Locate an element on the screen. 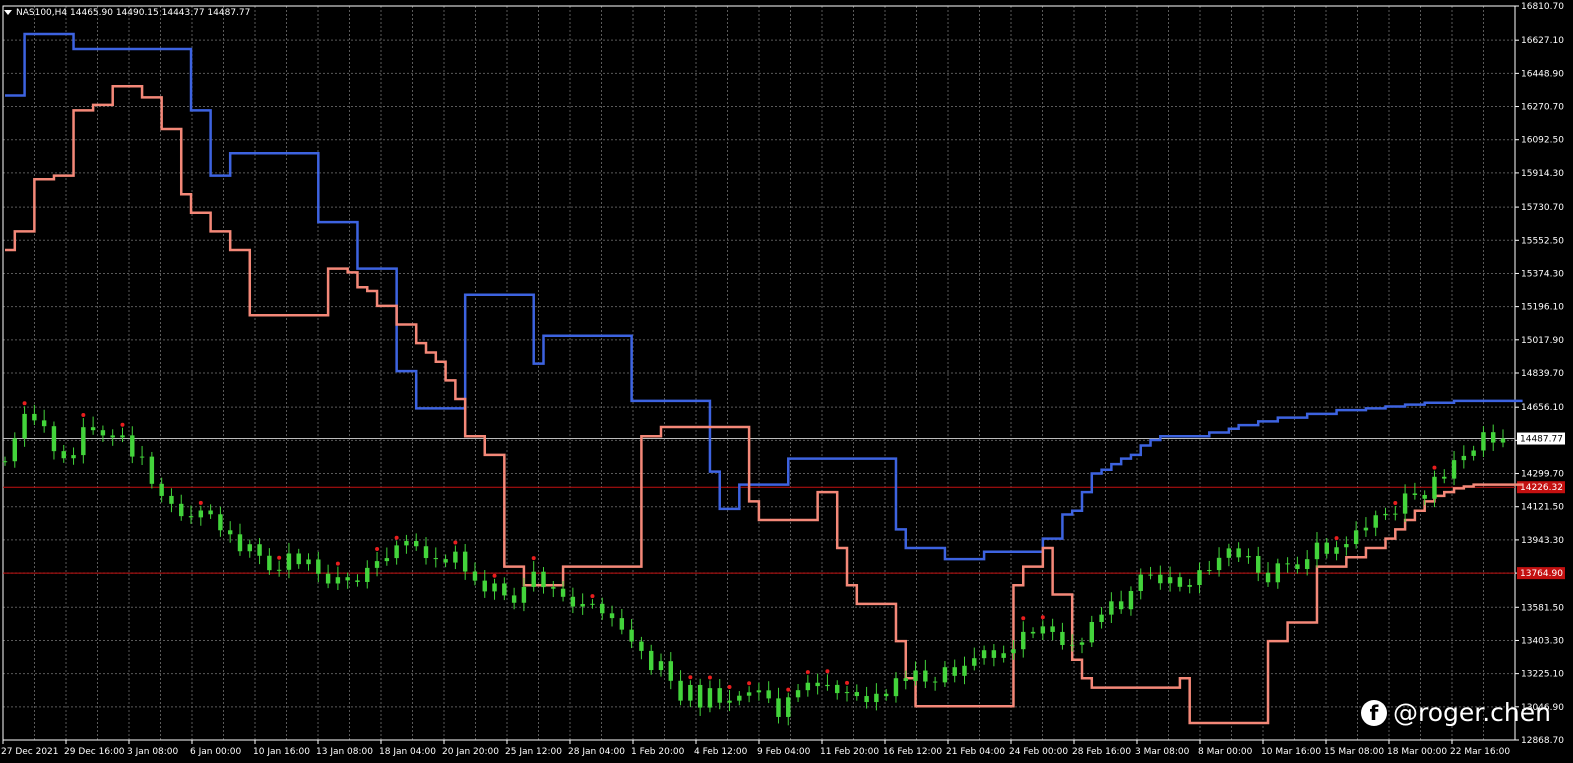  x-tick-label: 13 Jan 08:00 is located at coordinates (344, 752).